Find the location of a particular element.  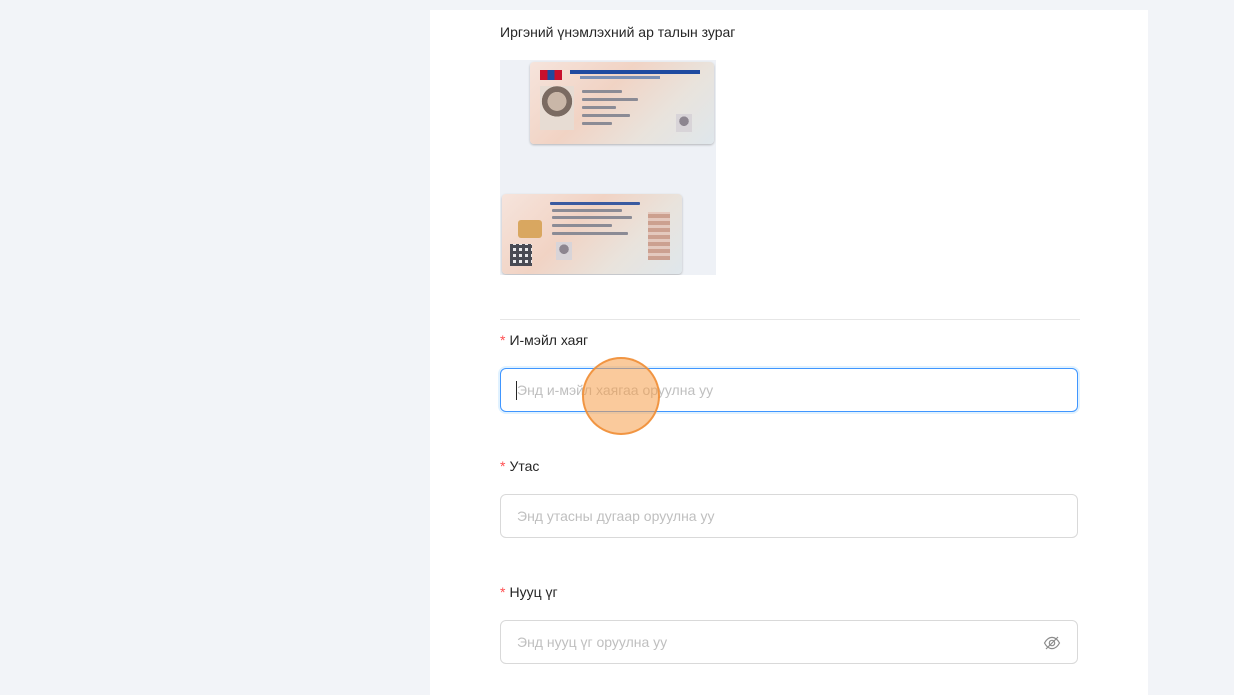

id-card-back is located at coordinates (592, 234).